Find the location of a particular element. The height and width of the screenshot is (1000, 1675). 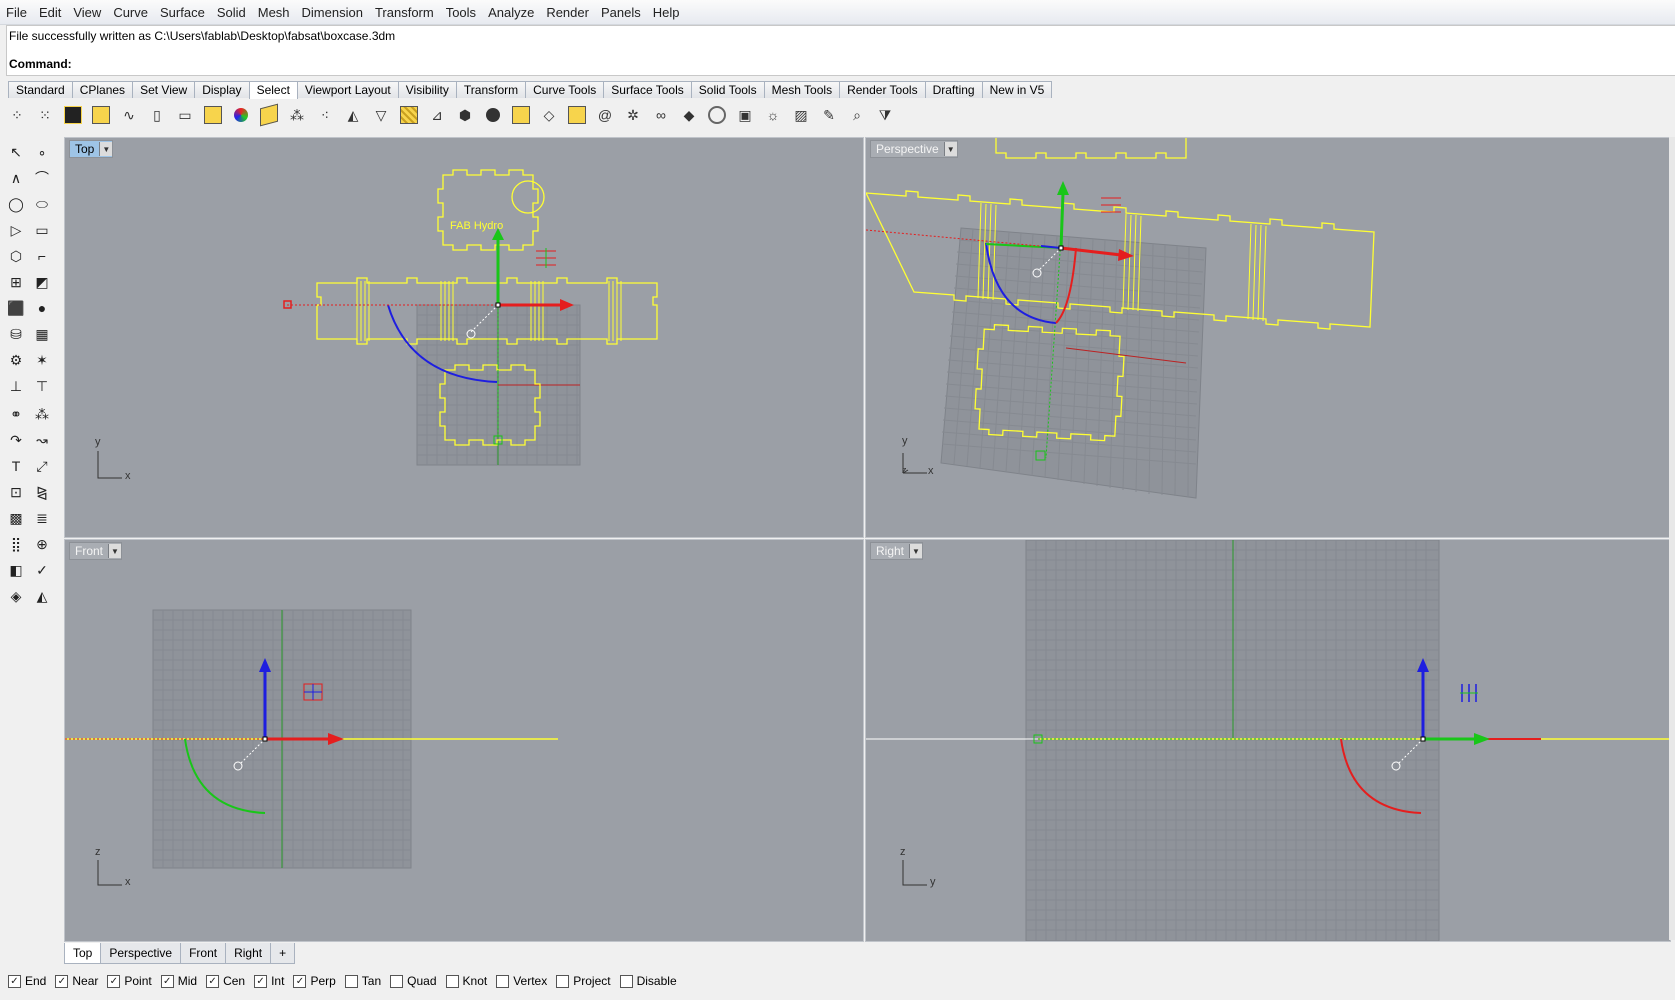

select-wedge-icon: ◆ is located at coordinates (689, 115).